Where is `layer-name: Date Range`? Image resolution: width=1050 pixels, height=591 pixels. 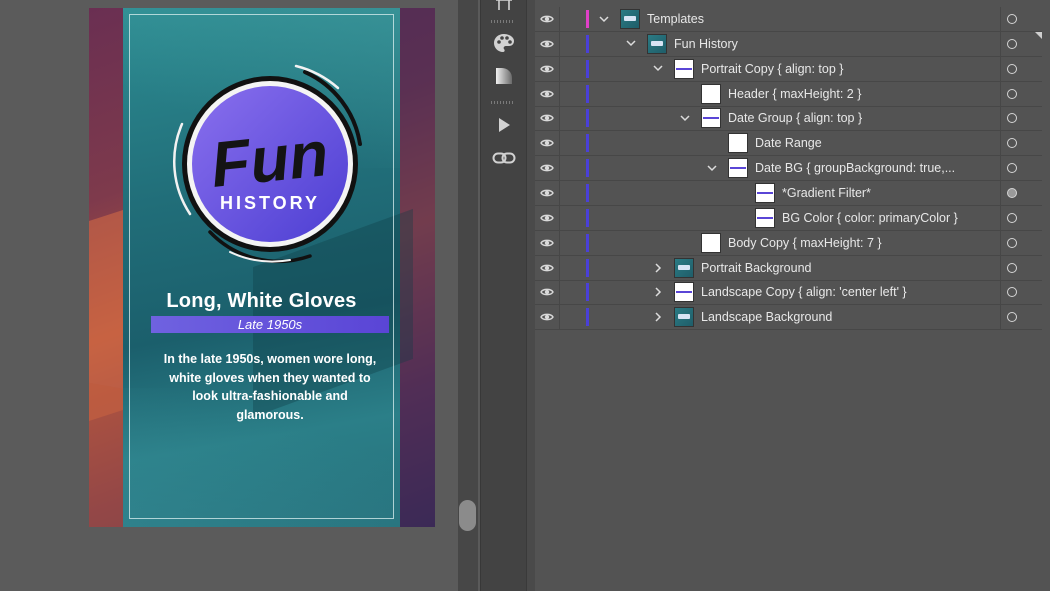
layer-name: Date Range is located at coordinates (788, 143).